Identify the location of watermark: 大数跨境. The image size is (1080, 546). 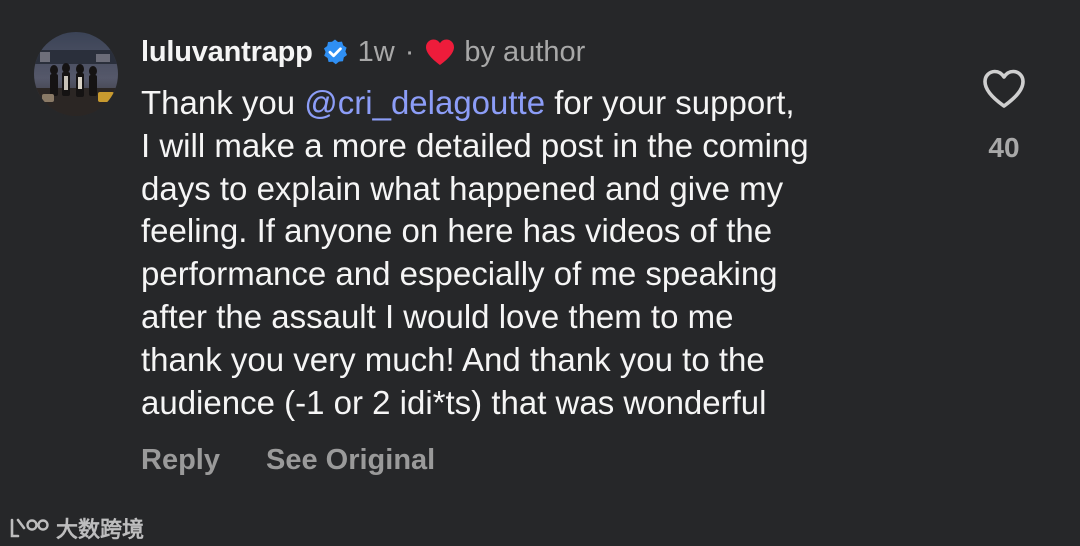
(76, 528).